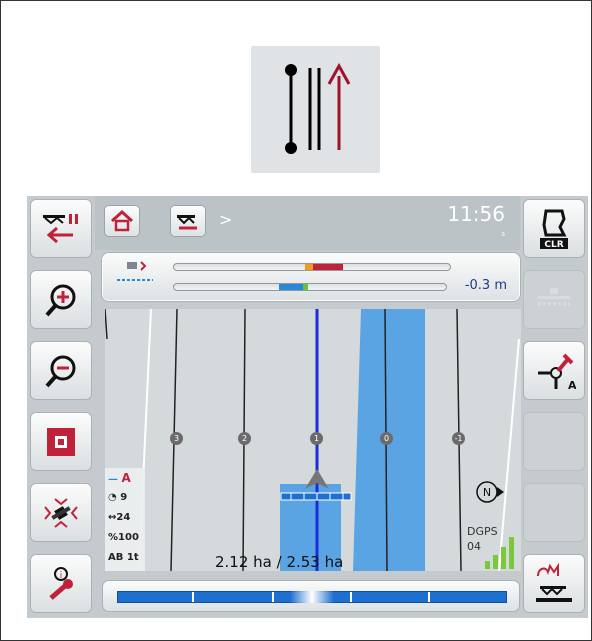  Describe the element at coordinates (310, 287) in the screenshot. I see `offset-lightbar-track` at that location.